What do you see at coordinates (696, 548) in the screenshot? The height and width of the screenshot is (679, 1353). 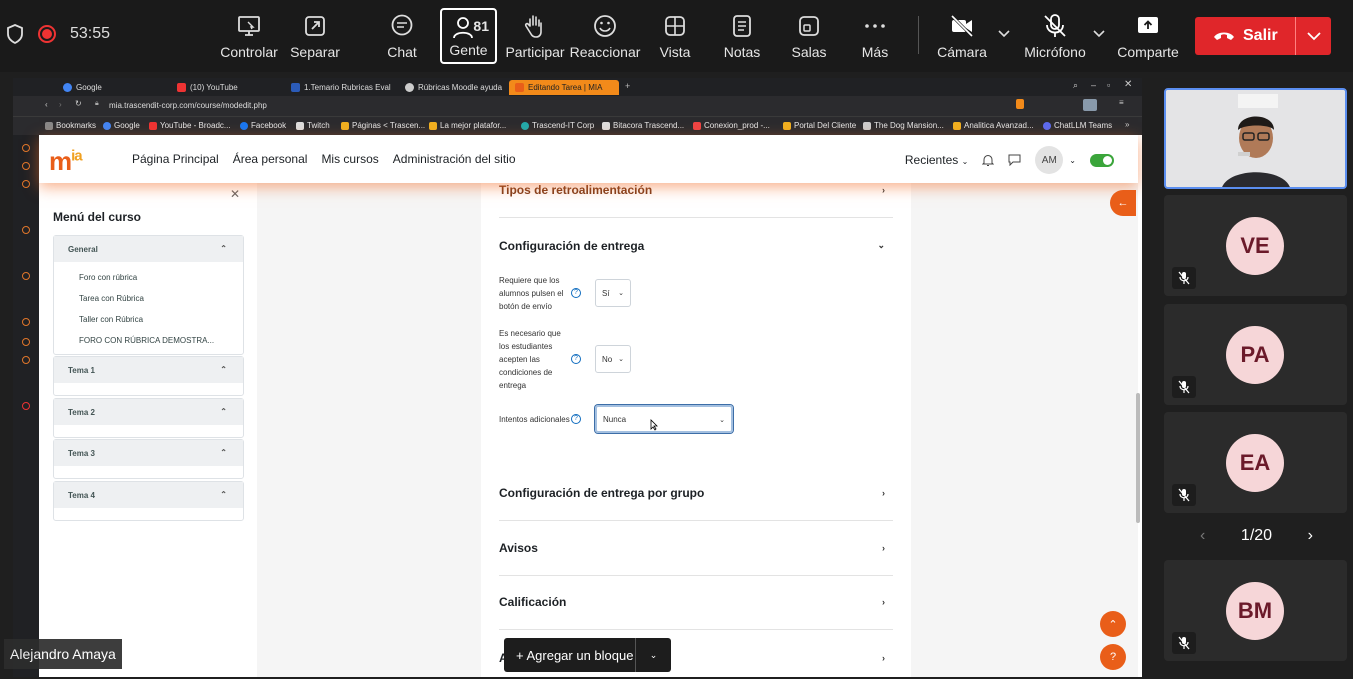 I see `section-notices: Avisos ›` at bounding box center [696, 548].